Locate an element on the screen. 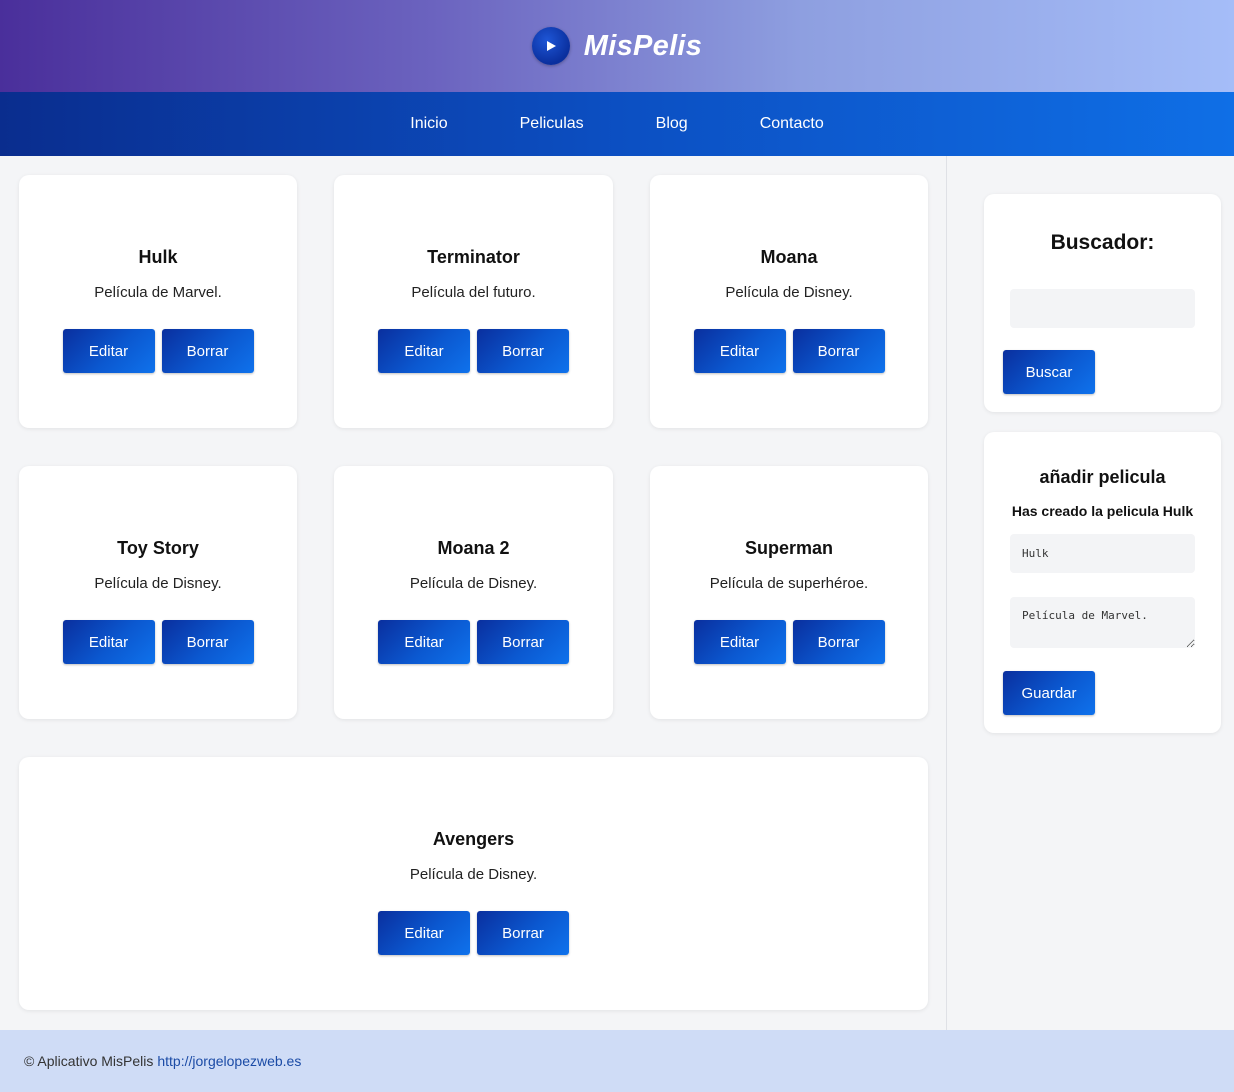  brand-title: MisPelis is located at coordinates (643, 45).